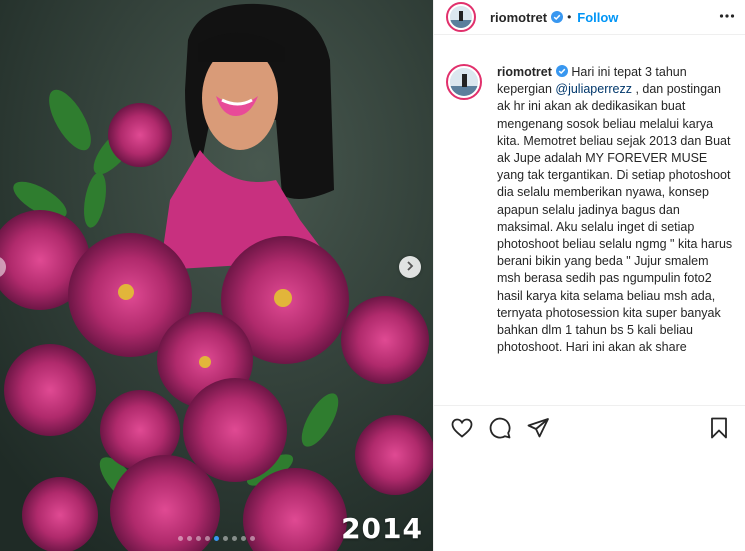 This screenshot has width=745, height=551. I want to click on heart-icon, so click(462, 430).